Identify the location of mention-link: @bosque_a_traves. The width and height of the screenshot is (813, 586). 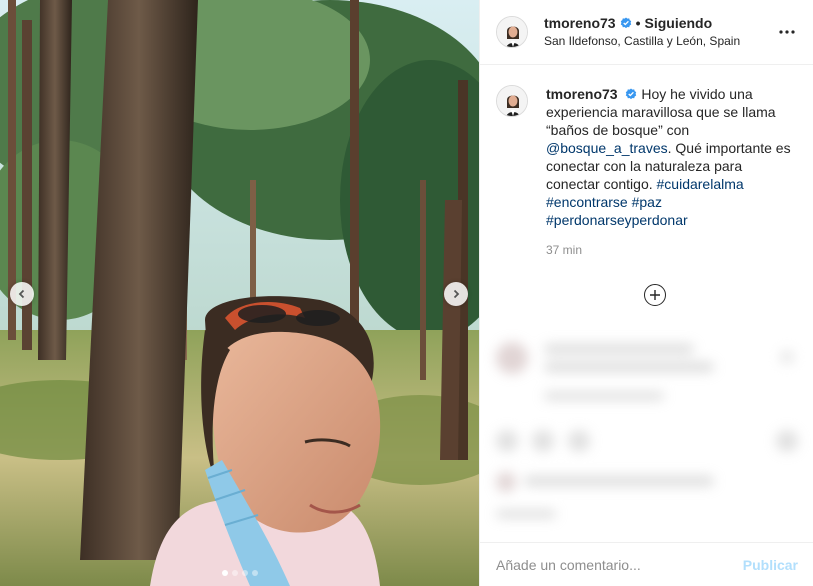
(607, 148).